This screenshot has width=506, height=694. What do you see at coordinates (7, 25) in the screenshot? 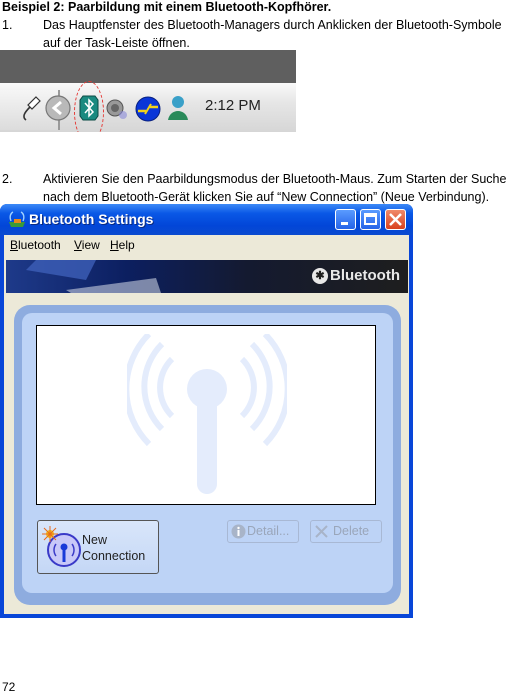
I see `step-number: 1.` at bounding box center [7, 25].